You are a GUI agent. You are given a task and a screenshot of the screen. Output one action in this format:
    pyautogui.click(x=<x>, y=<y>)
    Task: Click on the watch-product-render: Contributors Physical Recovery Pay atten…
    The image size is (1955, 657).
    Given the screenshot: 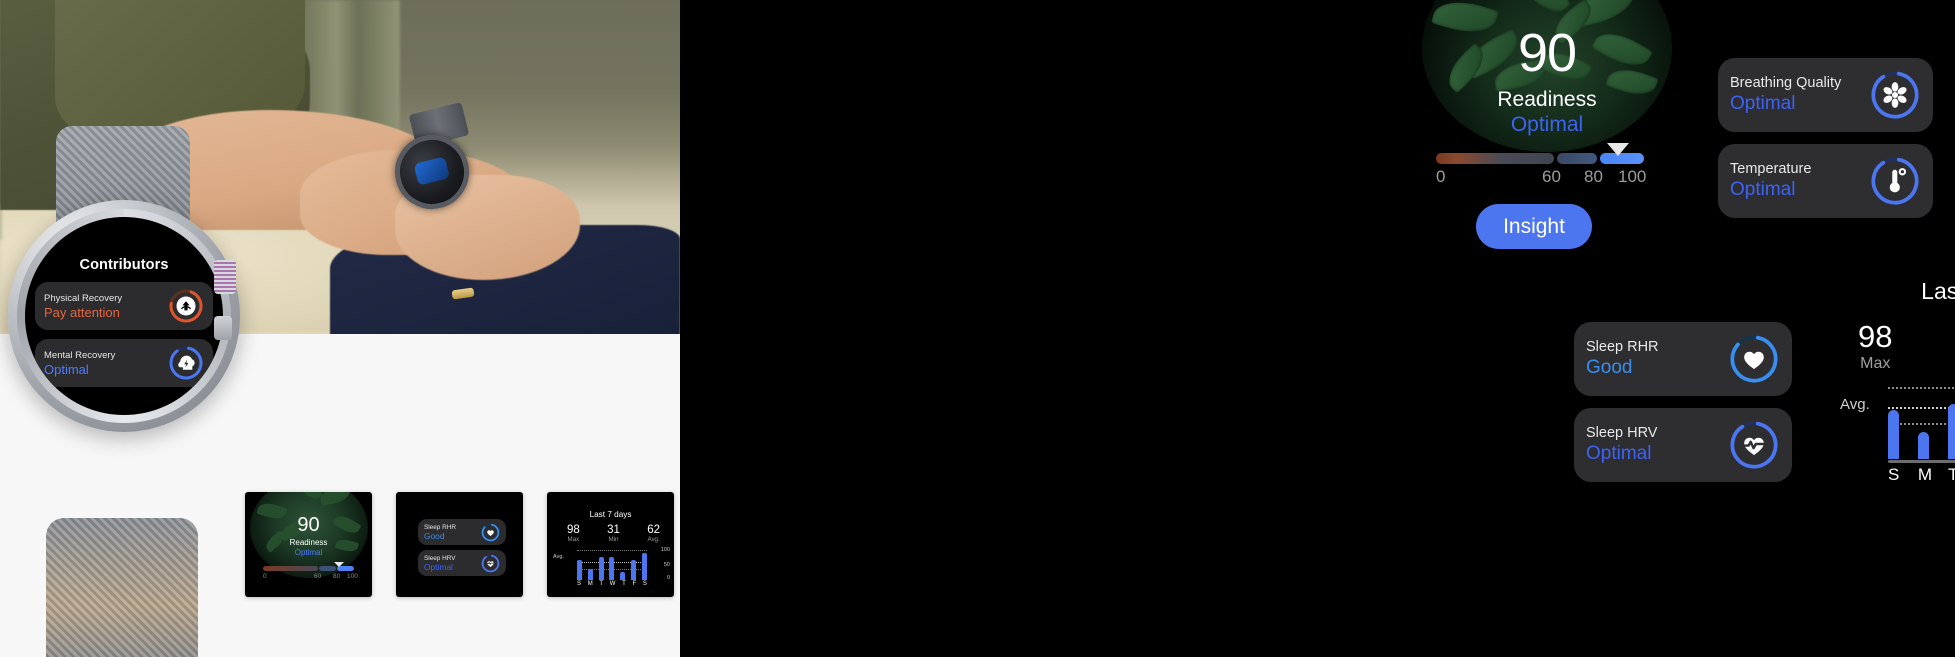 What is the action you would take?
    pyautogui.click(x=124, y=391)
    